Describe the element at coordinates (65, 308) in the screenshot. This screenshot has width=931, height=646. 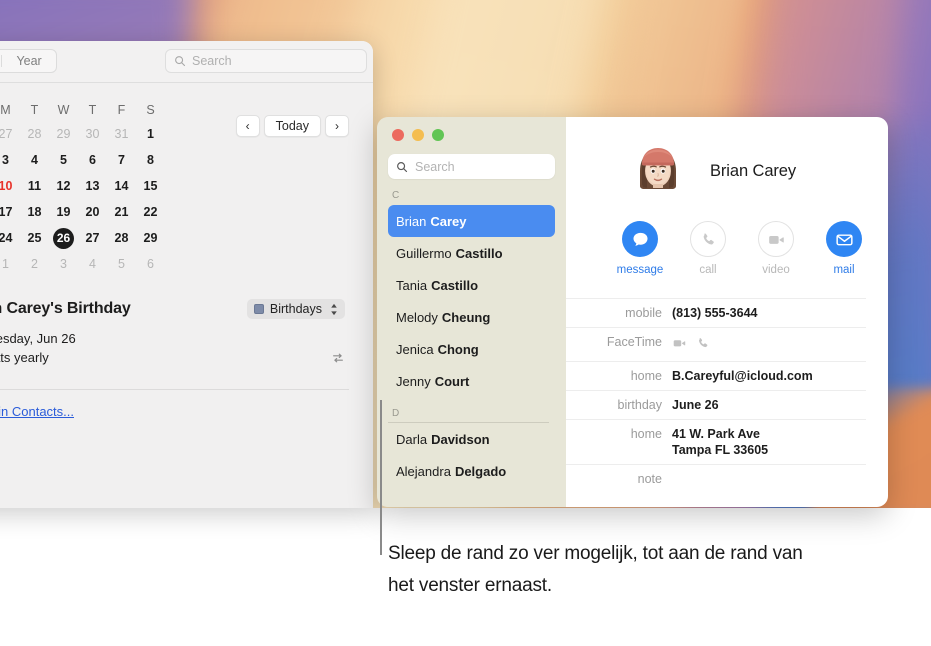
I see `event-title: Brian Carey's Birthday` at that location.